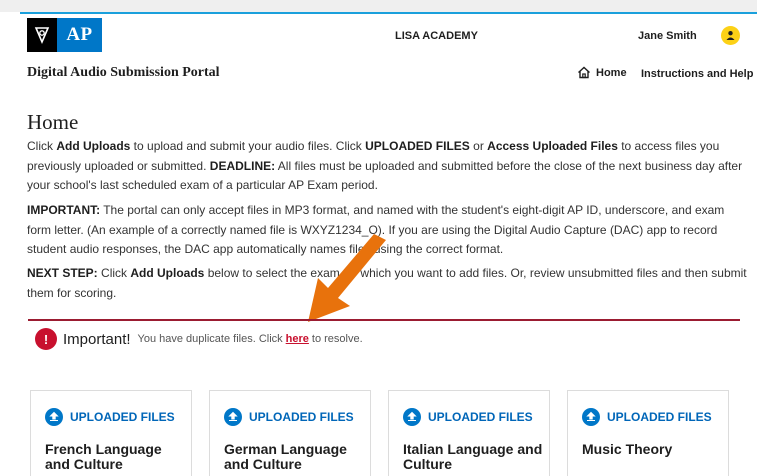  I want to click on portal-title: Digital Audio Submission Portal, so click(123, 72).